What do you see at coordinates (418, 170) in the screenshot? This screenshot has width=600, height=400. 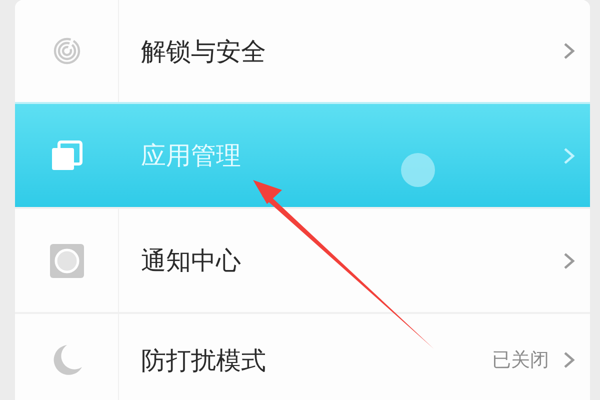 I see `touch-indicator` at bounding box center [418, 170].